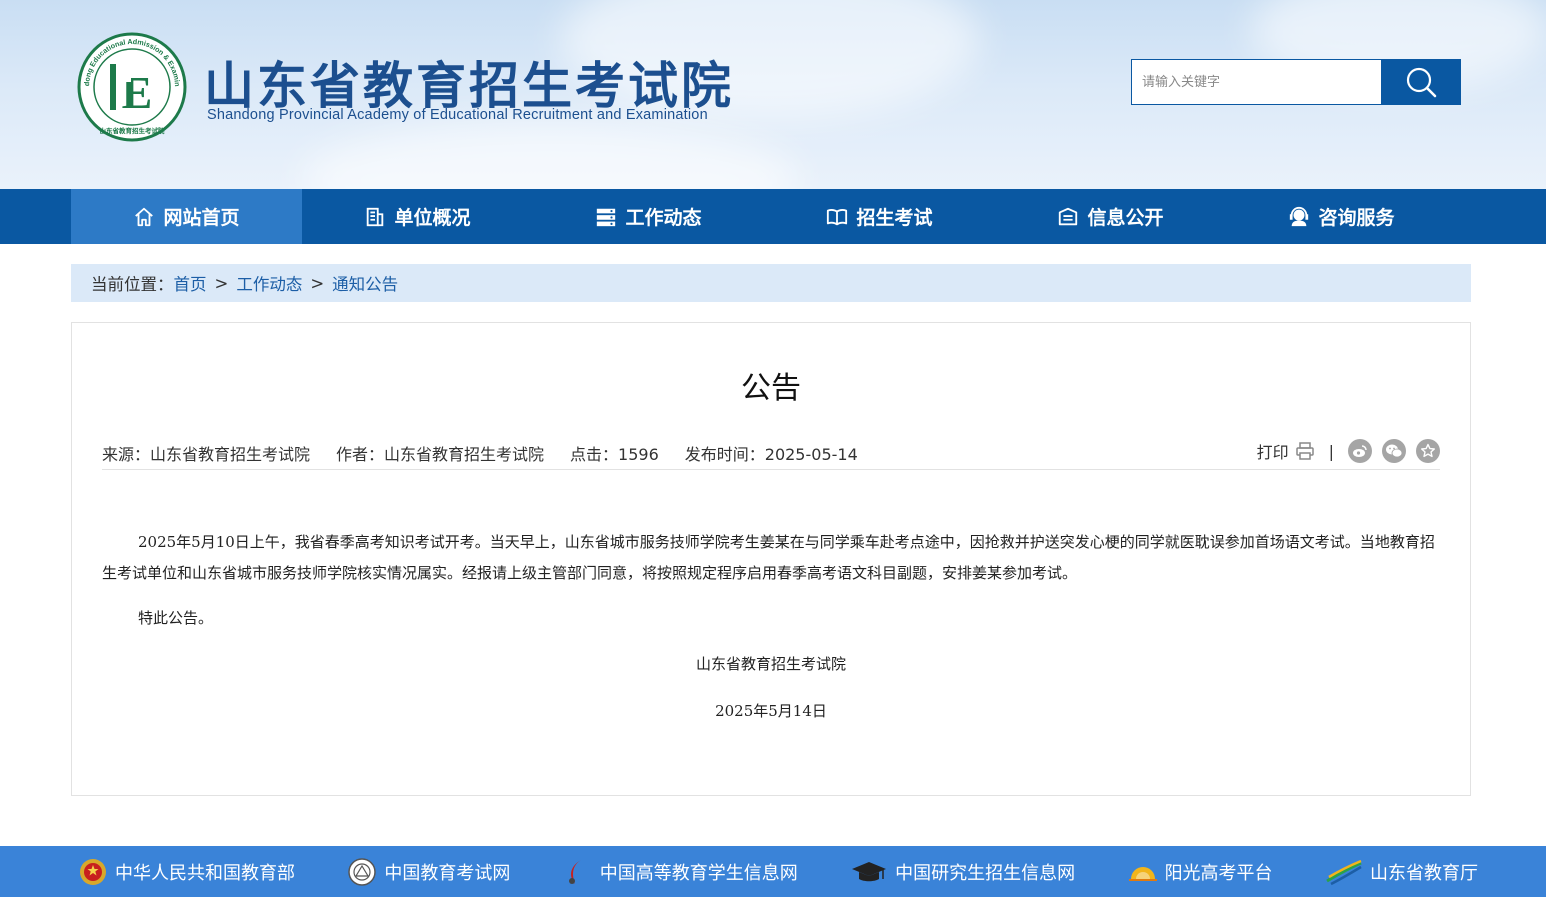 Image resolution: width=1546 pixels, height=897 pixels. Describe the element at coordinates (132, 284) in the screenshot. I see `breadcrumb-prefix: 当前位置：` at that location.